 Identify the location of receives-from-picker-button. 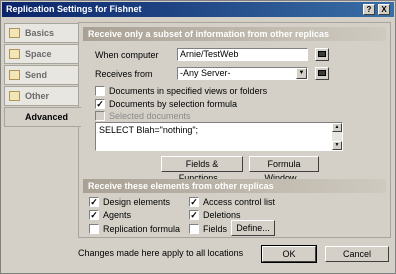
(322, 73).